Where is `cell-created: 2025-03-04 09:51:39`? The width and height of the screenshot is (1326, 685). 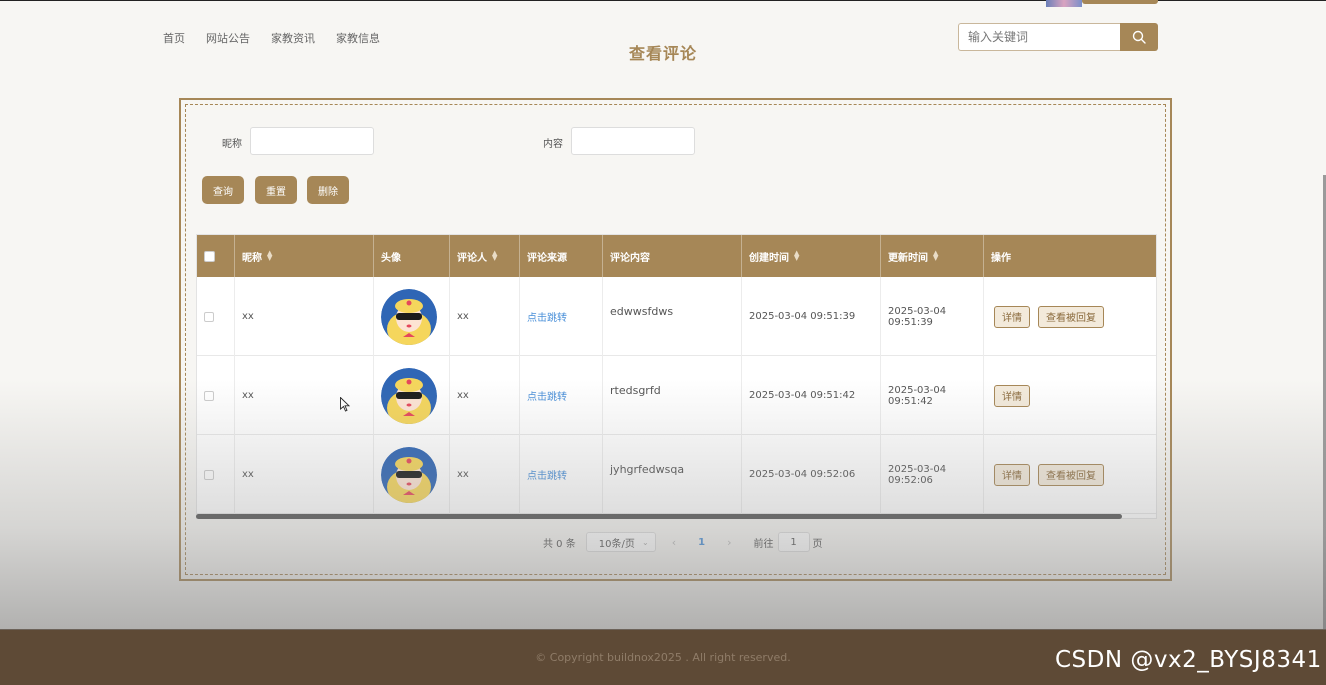
cell-created: 2025-03-04 09:51:39 is located at coordinates (811, 316).